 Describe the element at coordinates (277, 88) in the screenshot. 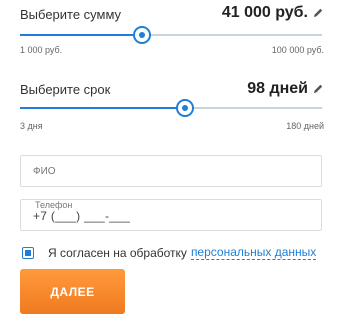

I see `term-value-text: 98 дней` at that location.